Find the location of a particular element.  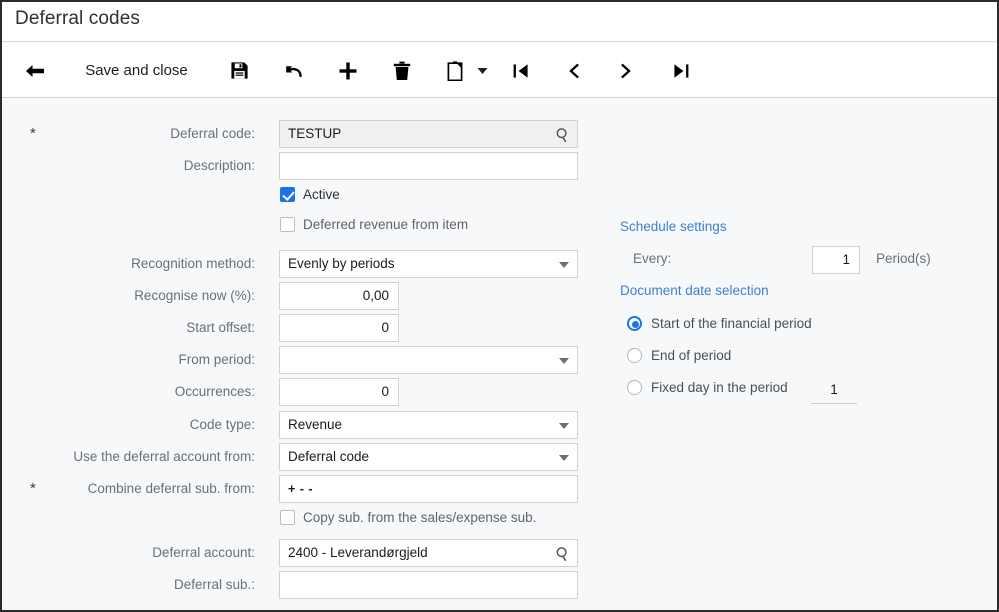

row-recognition-method: Recognition method: is located at coordinates (142, 264).